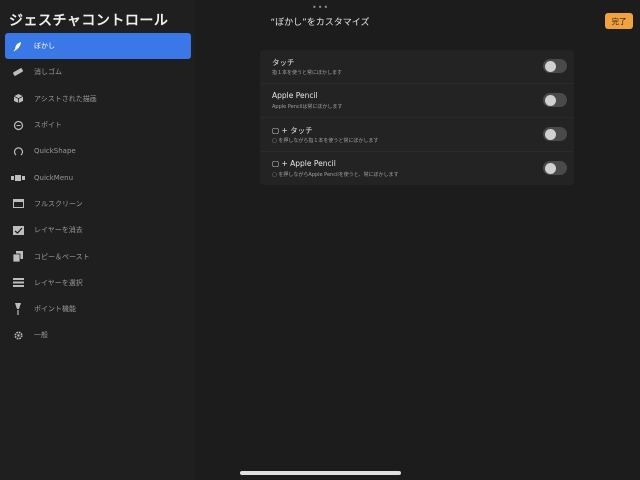 This screenshot has width=640, height=480. I want to click on copy-paste-icon, so click(18, 257).